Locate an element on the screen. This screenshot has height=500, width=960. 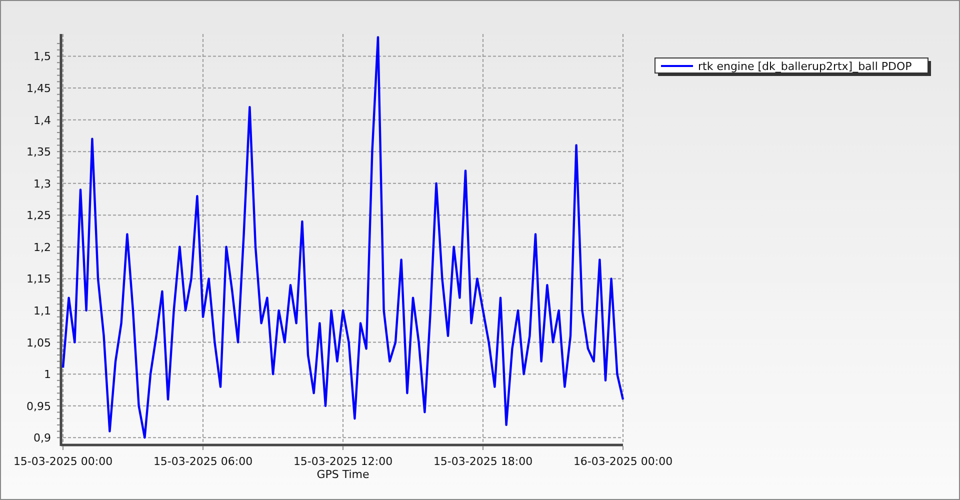
y-tick-label: 1,25 is located at coordinates (38, 215).